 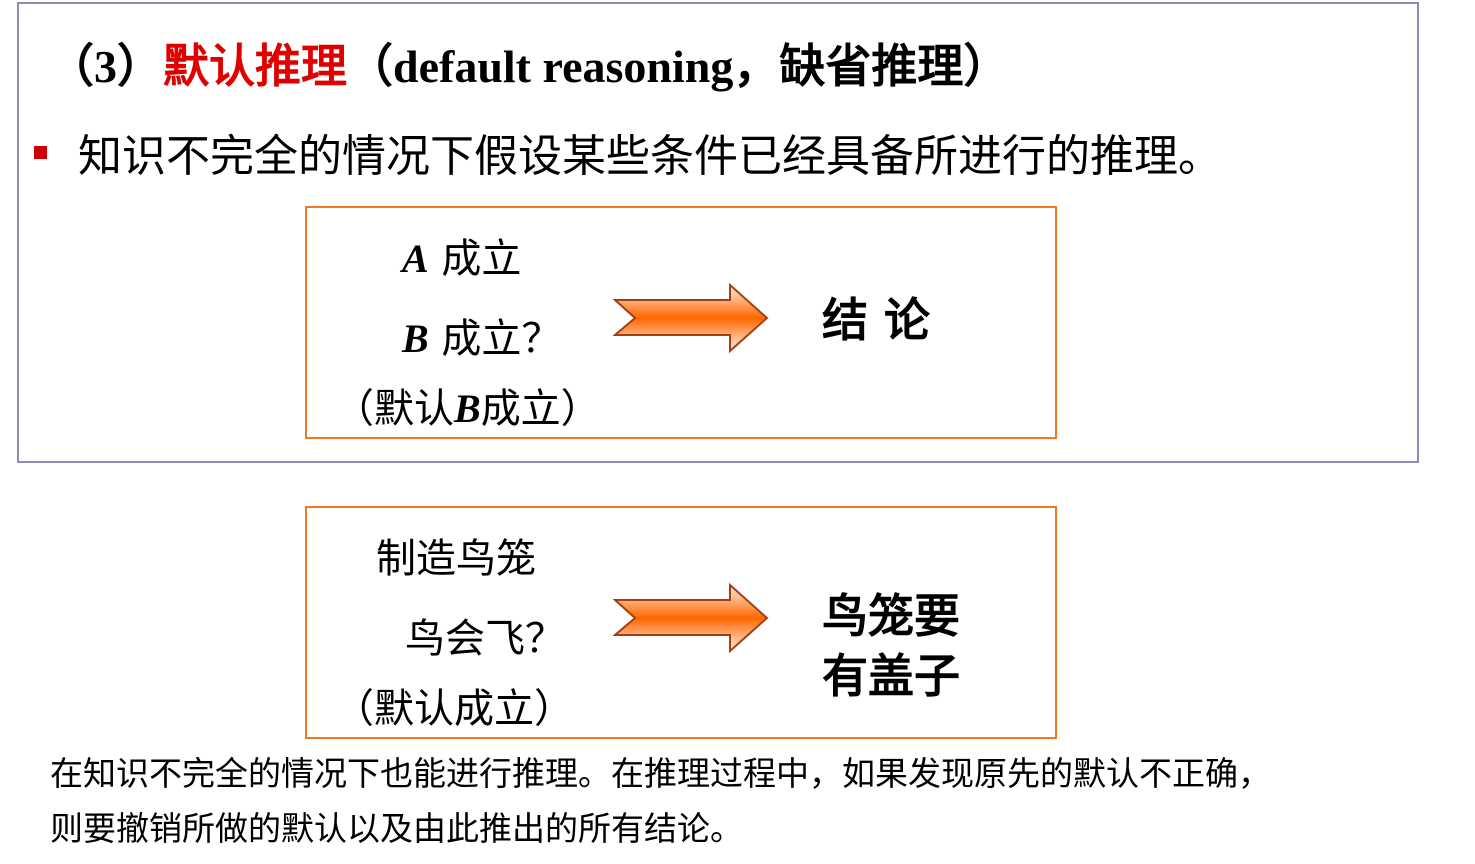 I want to click on example2-line2: 鸟会飞？, so click(x=485, y=639).